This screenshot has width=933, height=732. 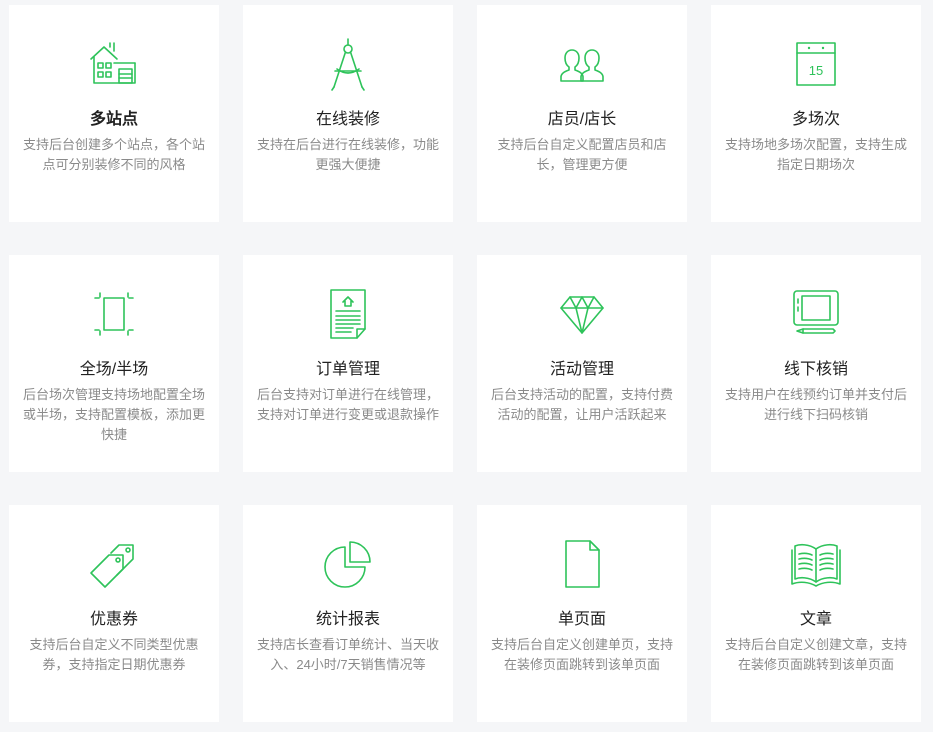 I want to click on feature-card-offline-verification: 线下核销 支持用户在线预约订单并支付后进行线下扫码核销, so click(x=816, y=363).